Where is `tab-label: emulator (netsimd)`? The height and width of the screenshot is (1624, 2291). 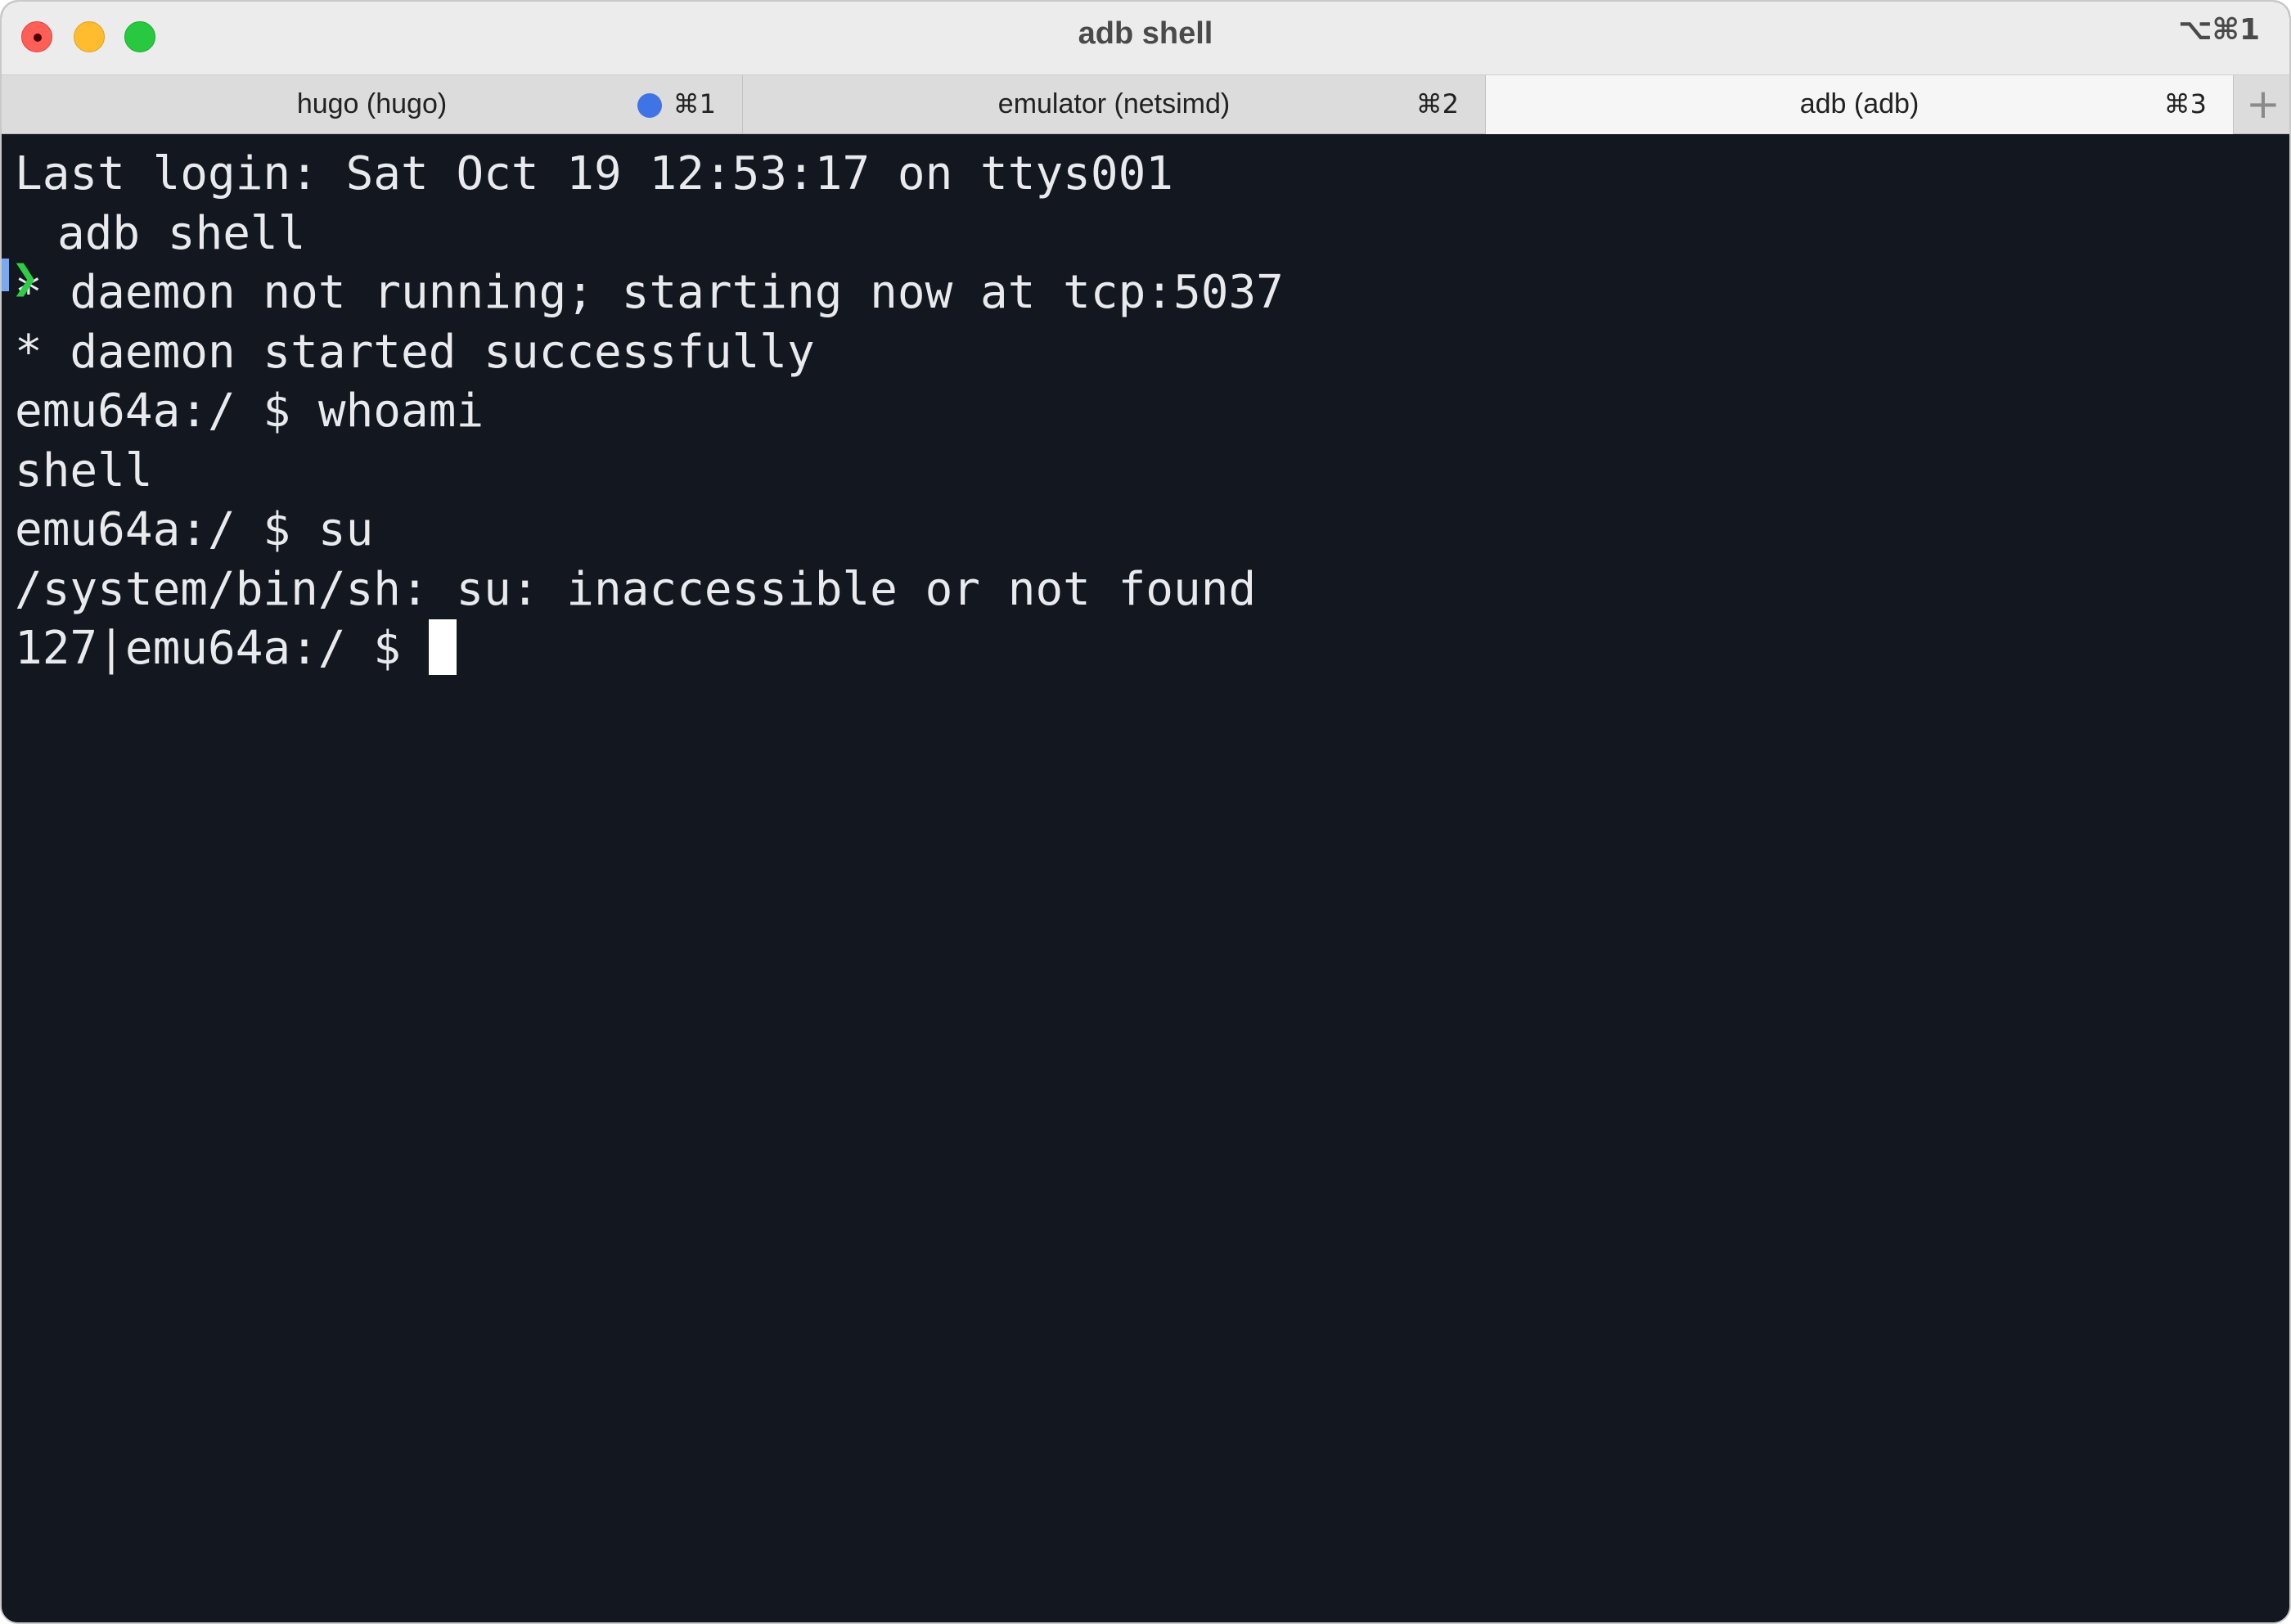 tab-label: emulator (netsimd) is located at coordinates (1114, 104).